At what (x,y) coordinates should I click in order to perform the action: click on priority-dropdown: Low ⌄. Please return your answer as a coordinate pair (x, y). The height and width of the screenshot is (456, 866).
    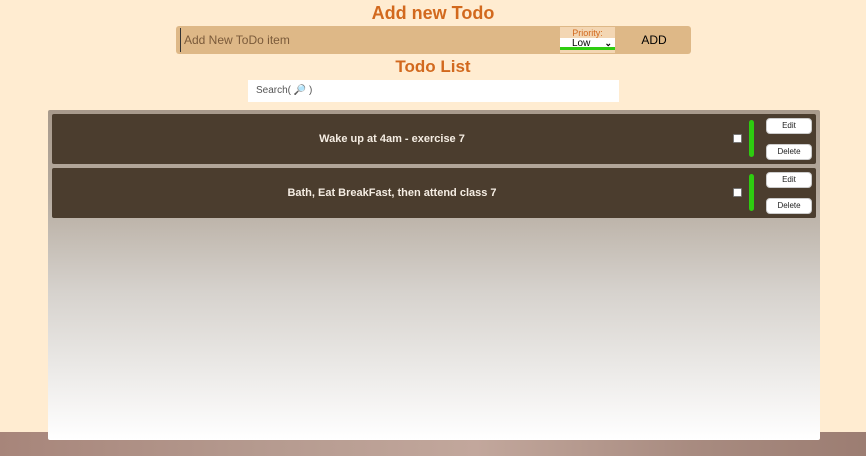
    Looking at the image, I should click on (587, 44).